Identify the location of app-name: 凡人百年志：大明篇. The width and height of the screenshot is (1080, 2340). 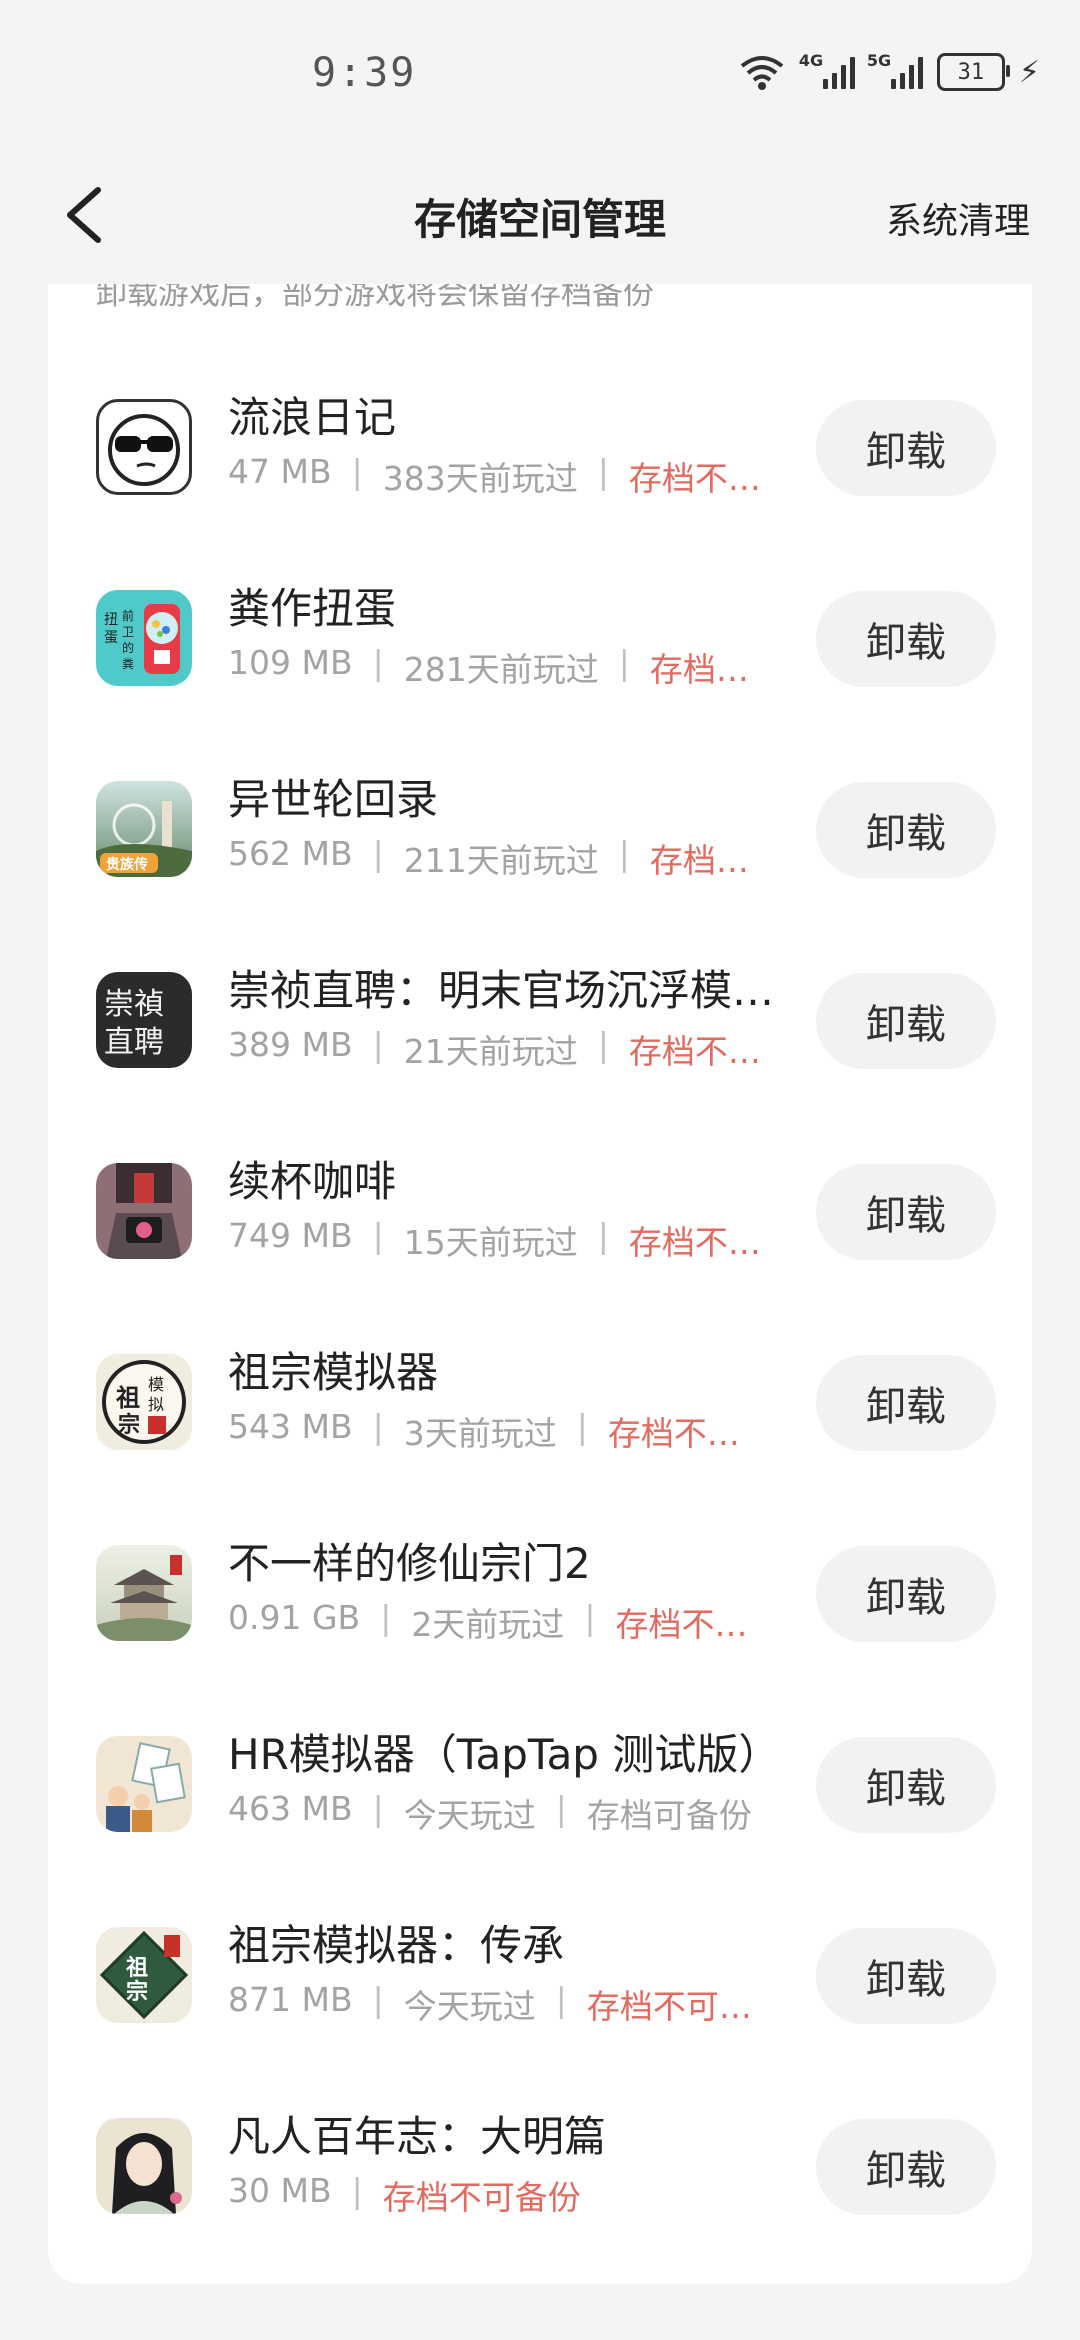
(417, 2136).